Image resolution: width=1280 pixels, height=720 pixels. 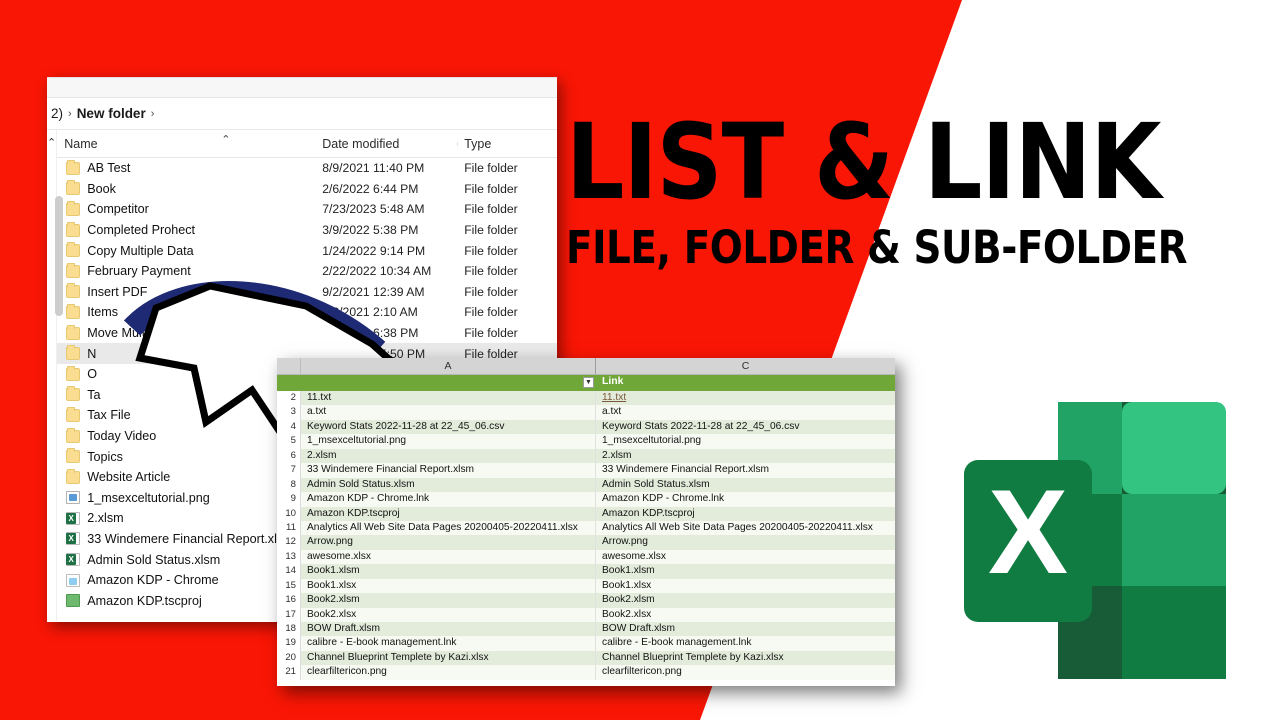 I want to click on column-header-date-modified: Date modified, so click(x=386, y=144).